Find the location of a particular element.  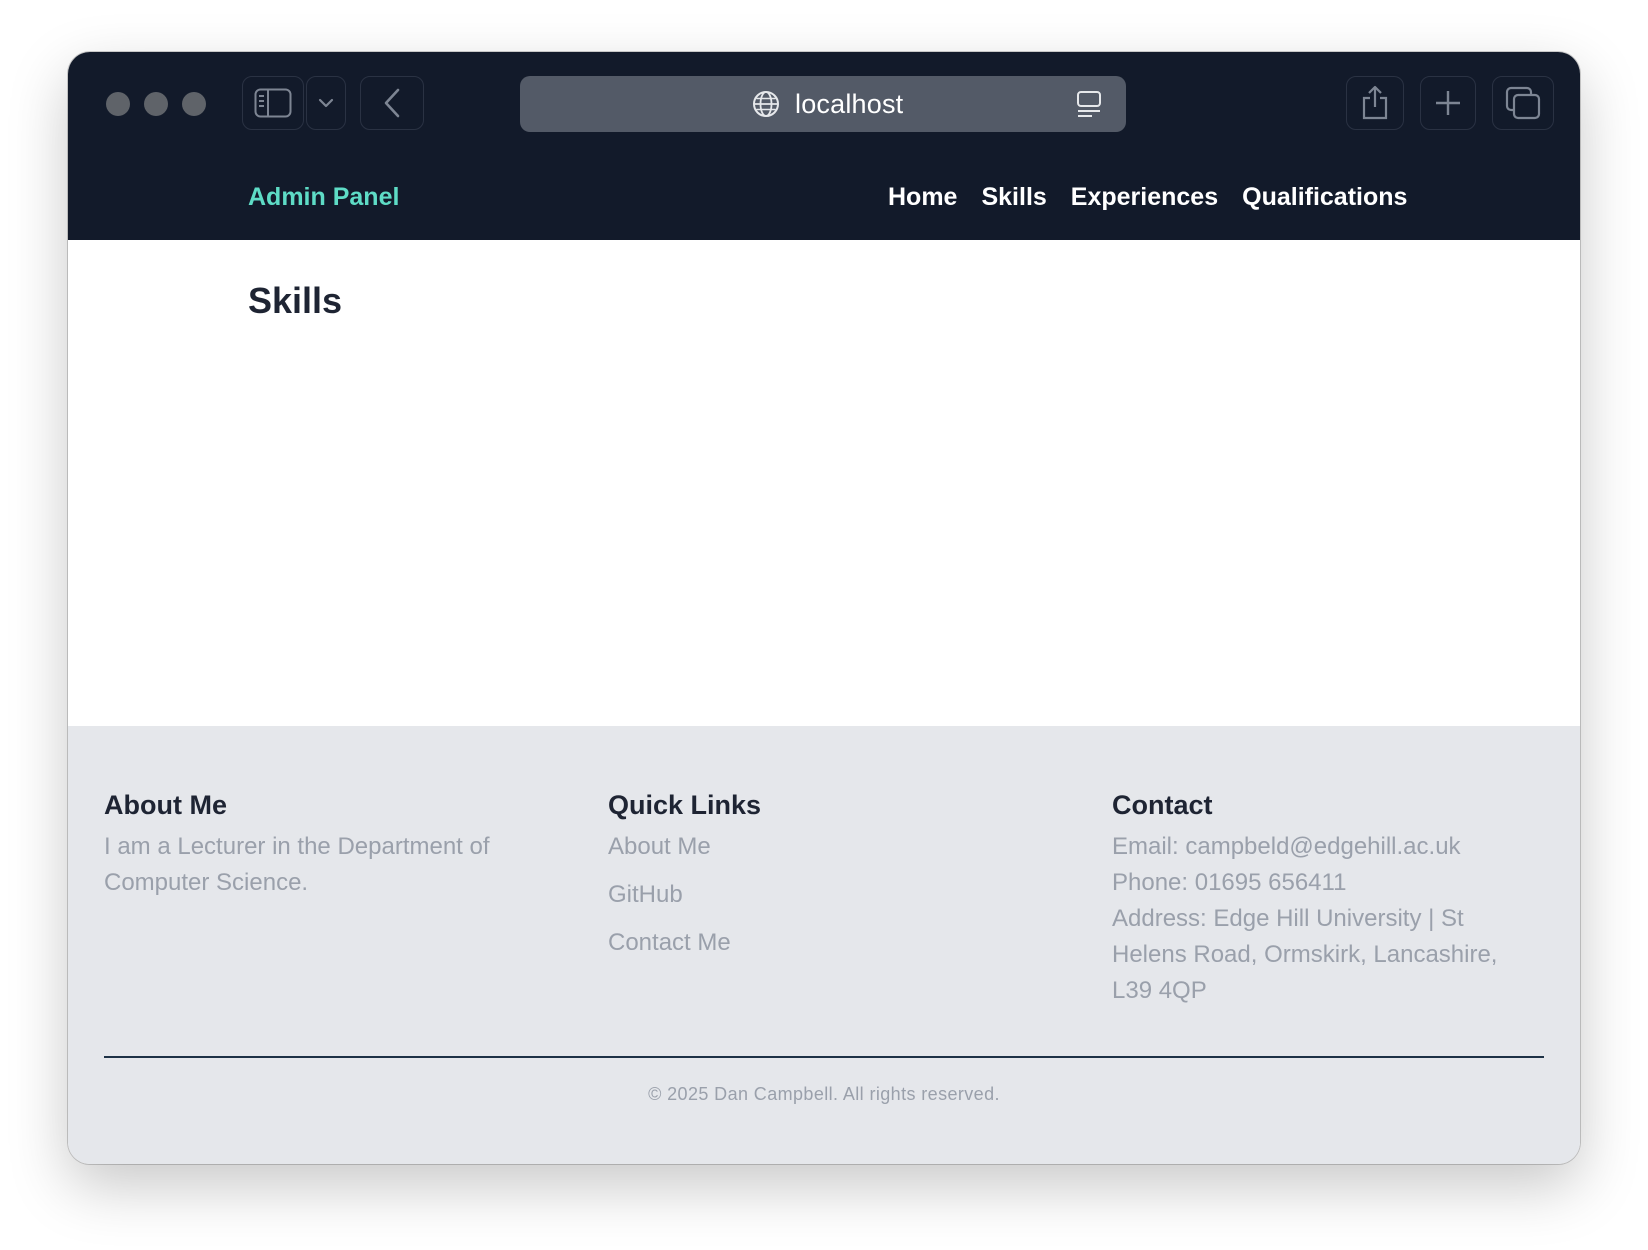

page-title: Skills is located at coordinates (295, 300).